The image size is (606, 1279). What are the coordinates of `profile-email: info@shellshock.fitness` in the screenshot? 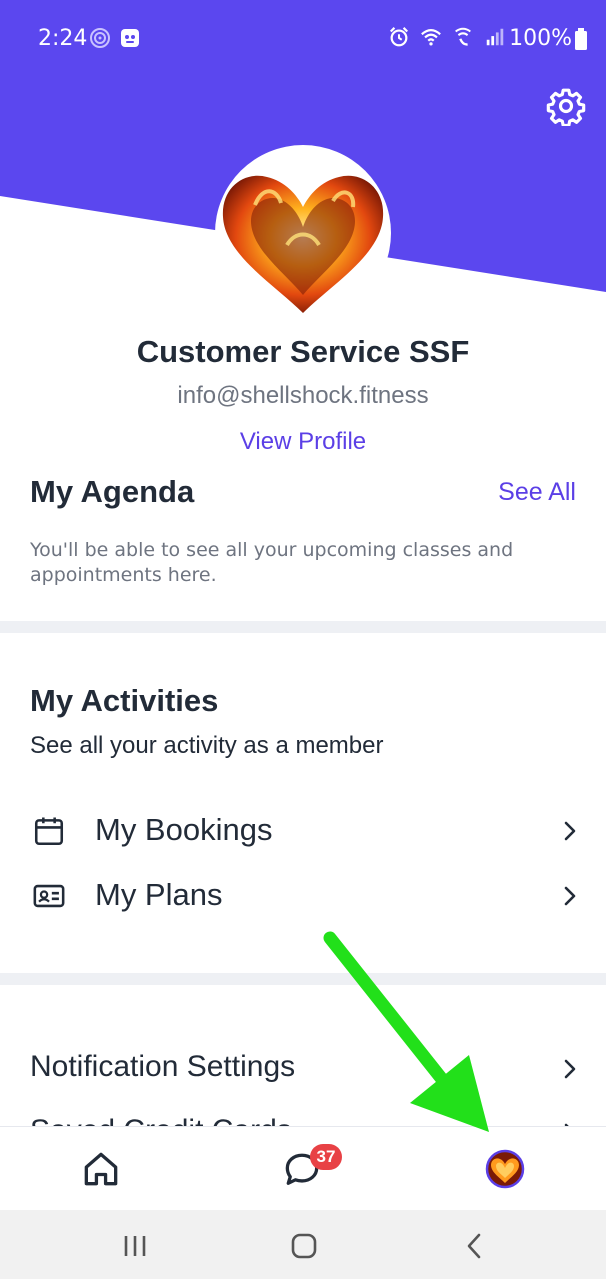 It's located at (303, 395).